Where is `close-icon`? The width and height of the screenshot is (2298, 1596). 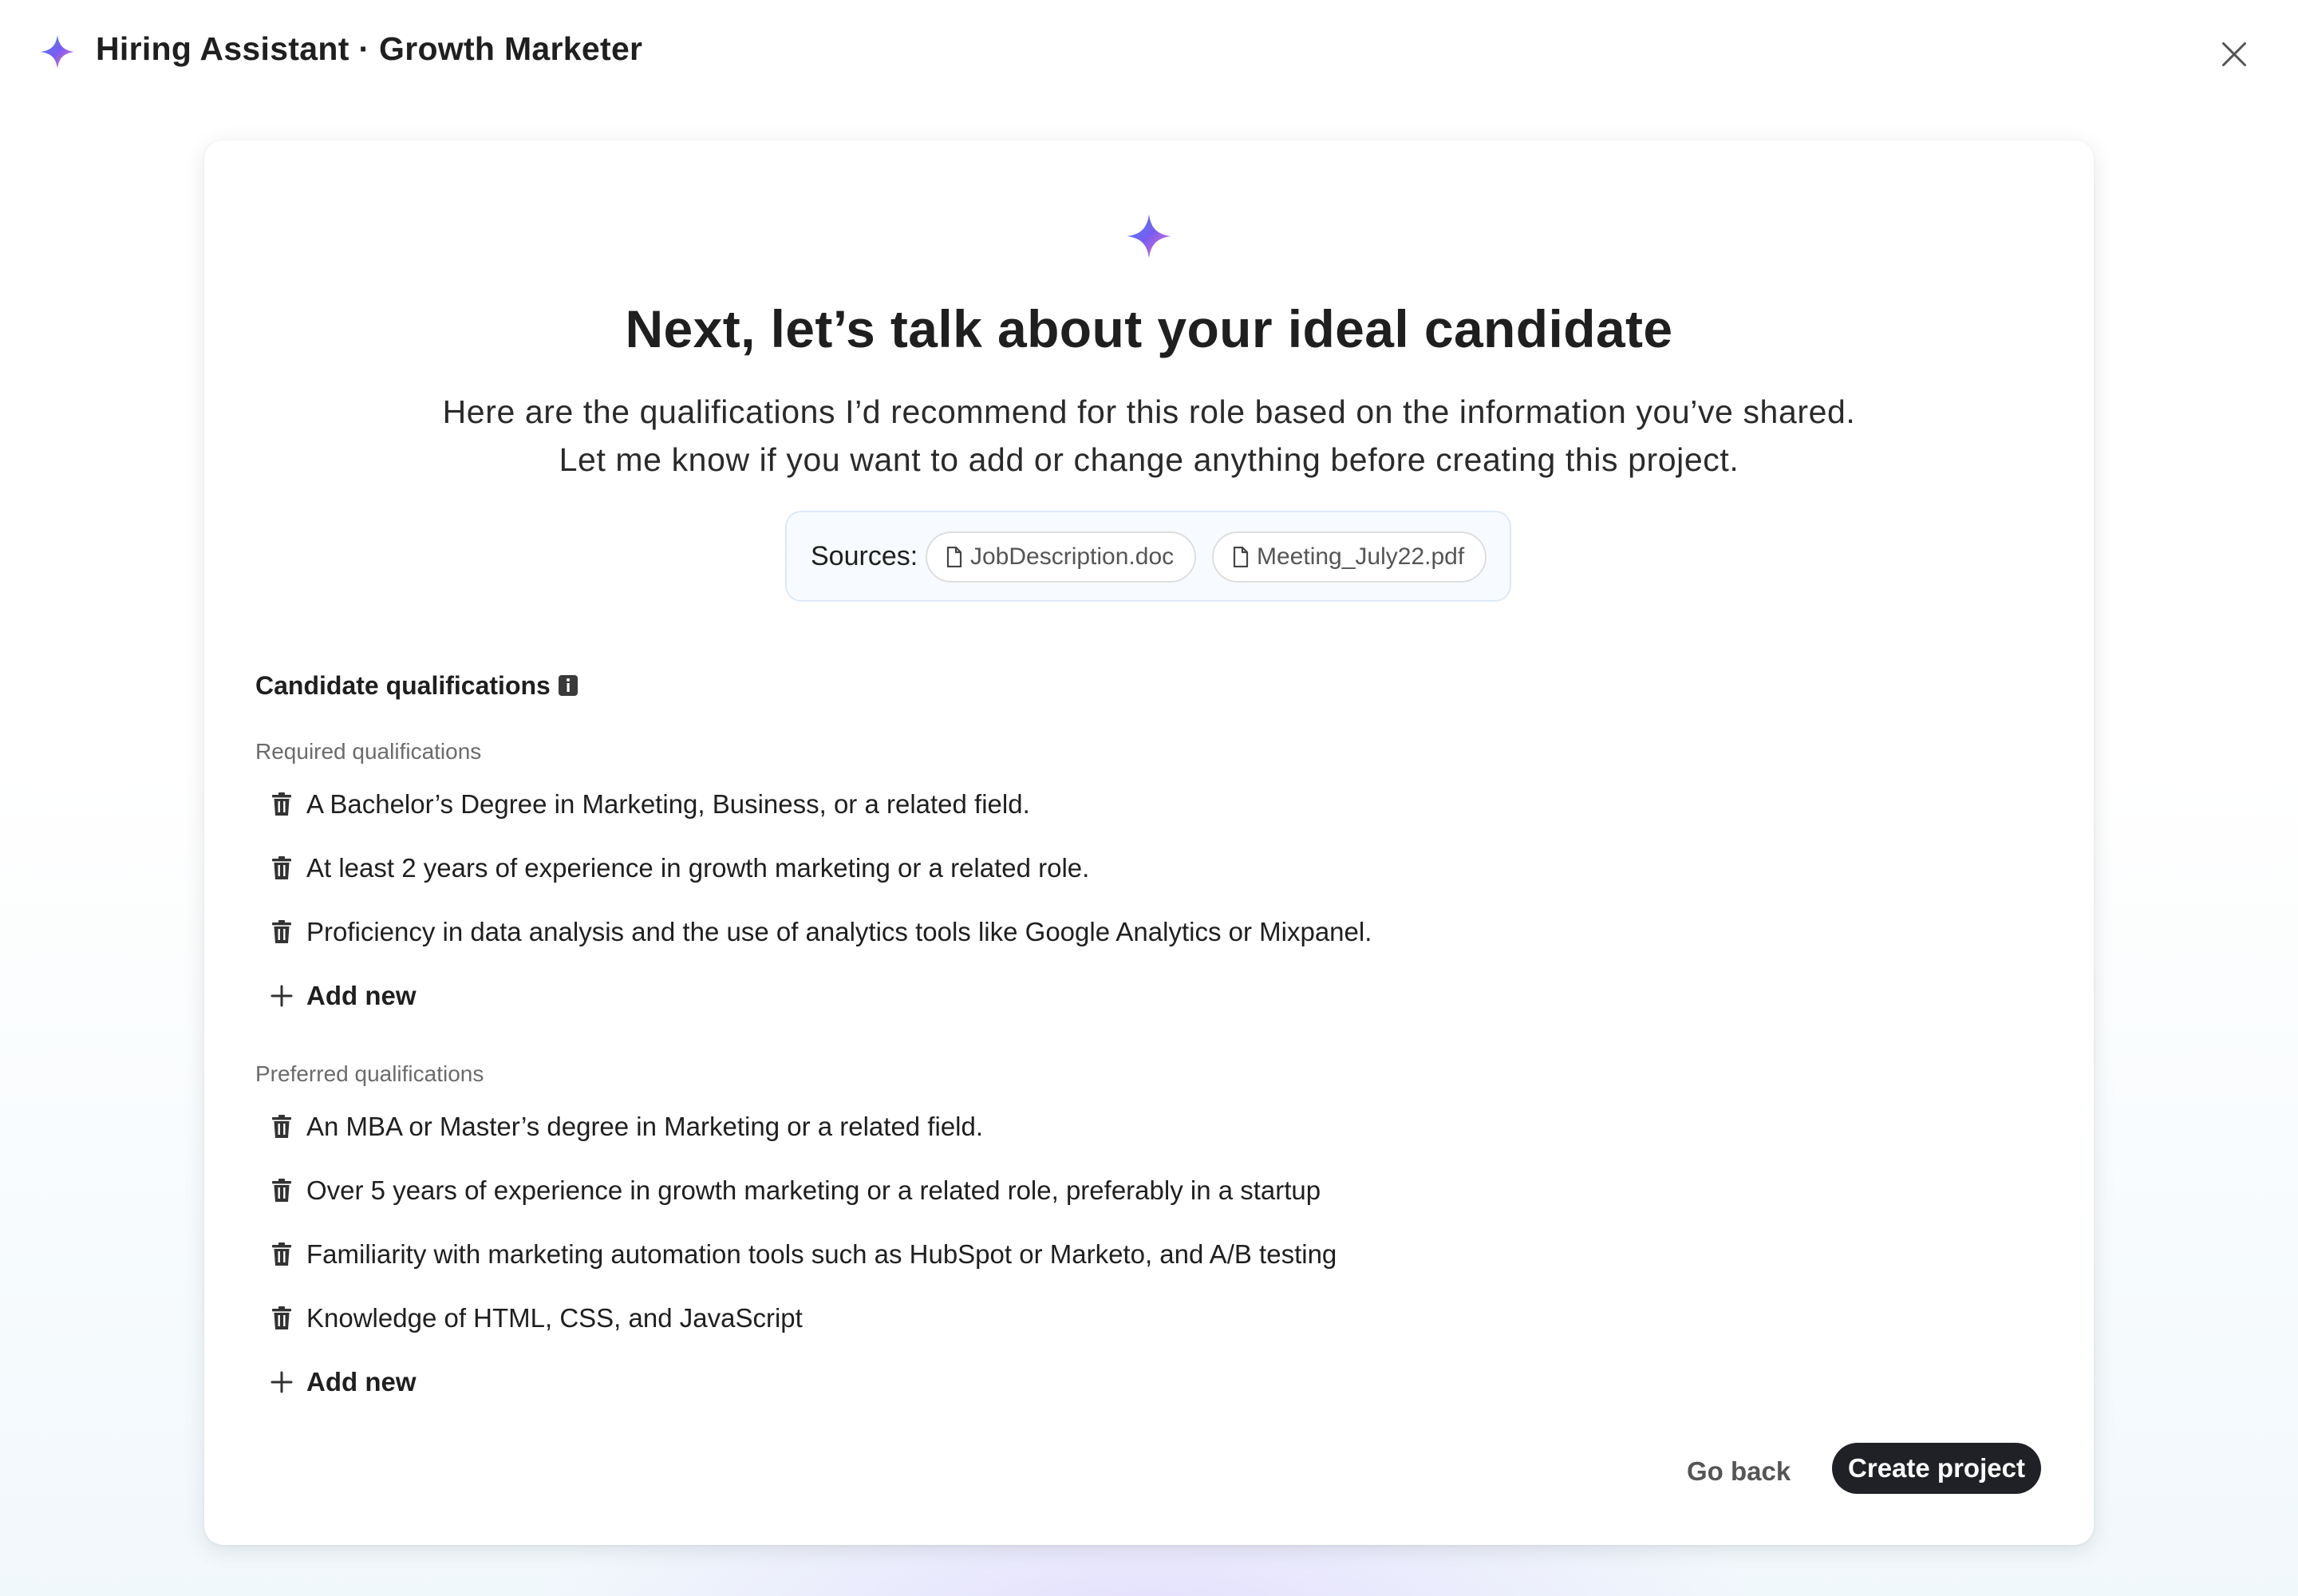
close-icon is located at coordinates (2234, 54).